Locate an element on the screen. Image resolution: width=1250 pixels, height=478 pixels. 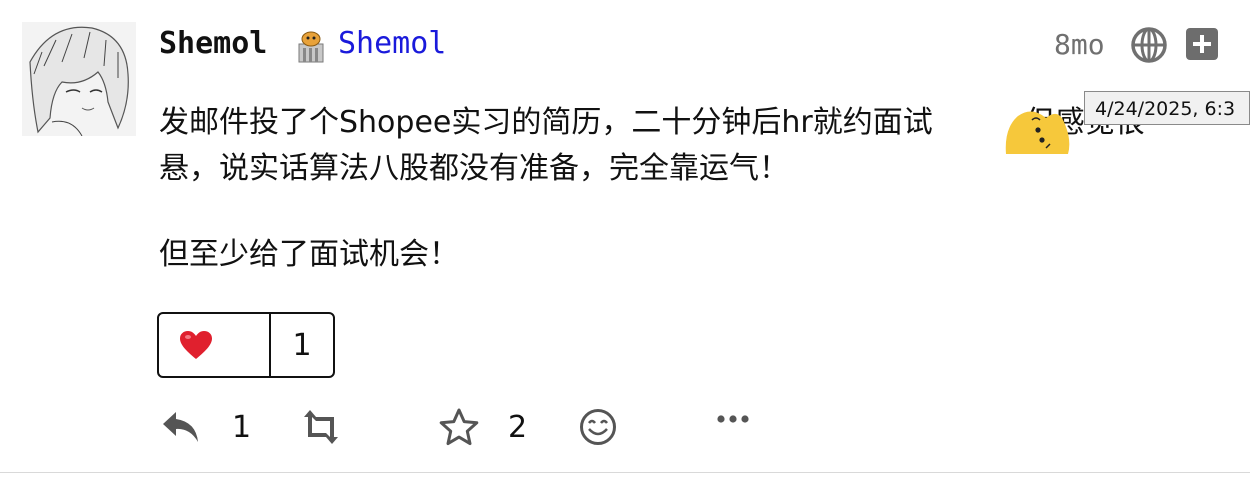
custom-emoji-icon is located at coordinates (1037, 131).